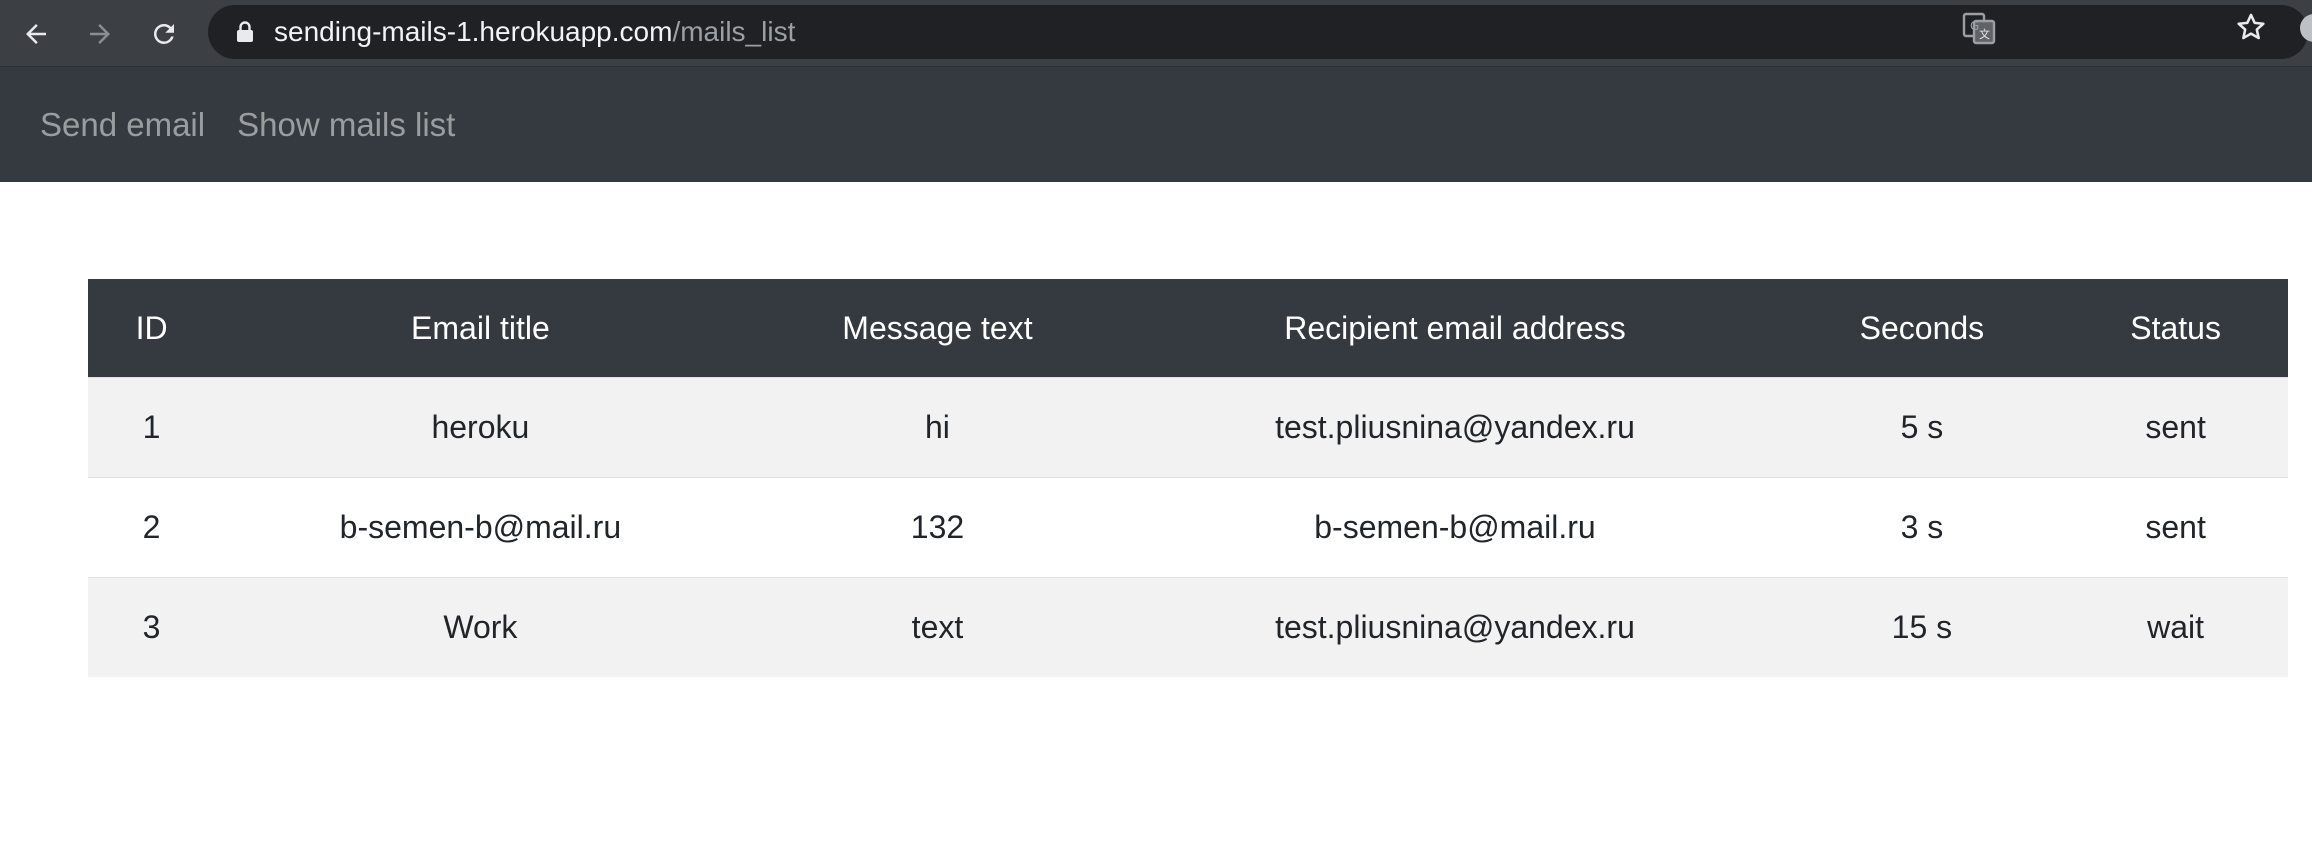 The width and height of the screenshot is (2312, 850). What do you see at coordinates (480, 627) in the screenshot?
I see `cell-email-title: Work` at bounding box center [480, 627].